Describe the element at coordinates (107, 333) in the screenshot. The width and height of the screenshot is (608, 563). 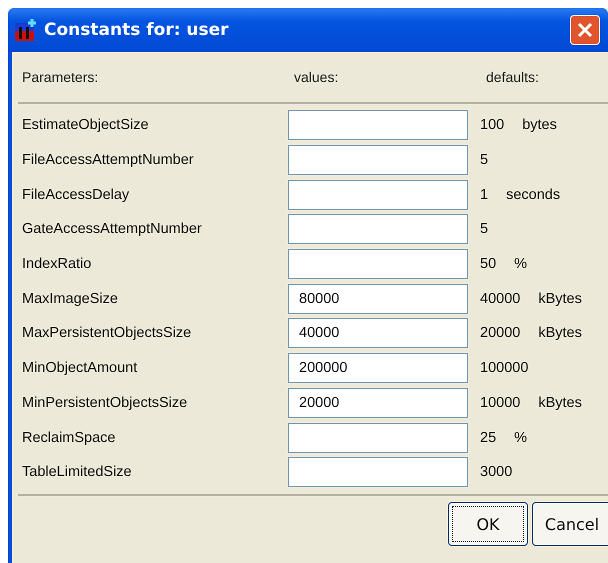
I see `parameter-label: MaxPersistentObjectsSize` at that location.